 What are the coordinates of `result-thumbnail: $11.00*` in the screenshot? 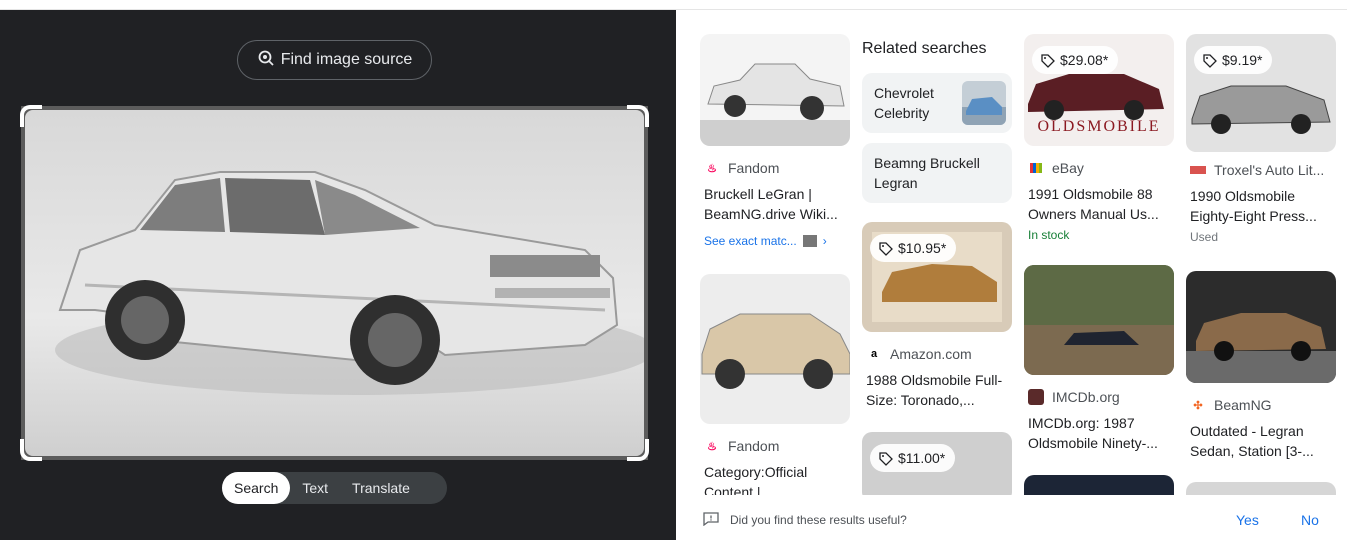 It's located at (937, 463).